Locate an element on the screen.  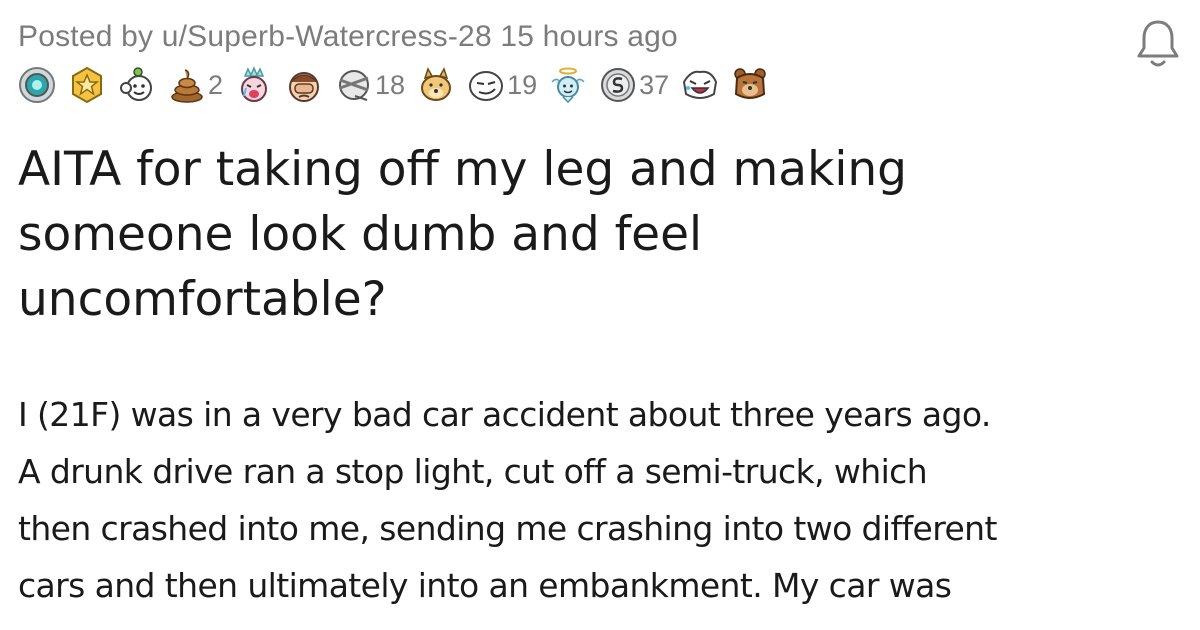
facepalm-award-icon is located at coordinates (304, 87).